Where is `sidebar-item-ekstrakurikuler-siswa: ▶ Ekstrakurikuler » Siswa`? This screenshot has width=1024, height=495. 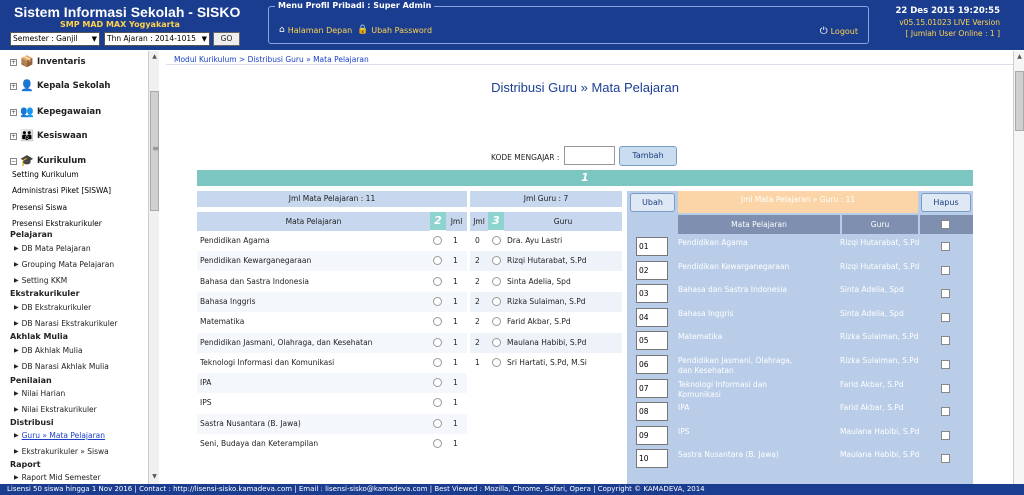
sidebar-item-ekstrakurikuler-siswa: ▶ Ekstrakurikuler » Siswa is located at coordinates (61, 452).